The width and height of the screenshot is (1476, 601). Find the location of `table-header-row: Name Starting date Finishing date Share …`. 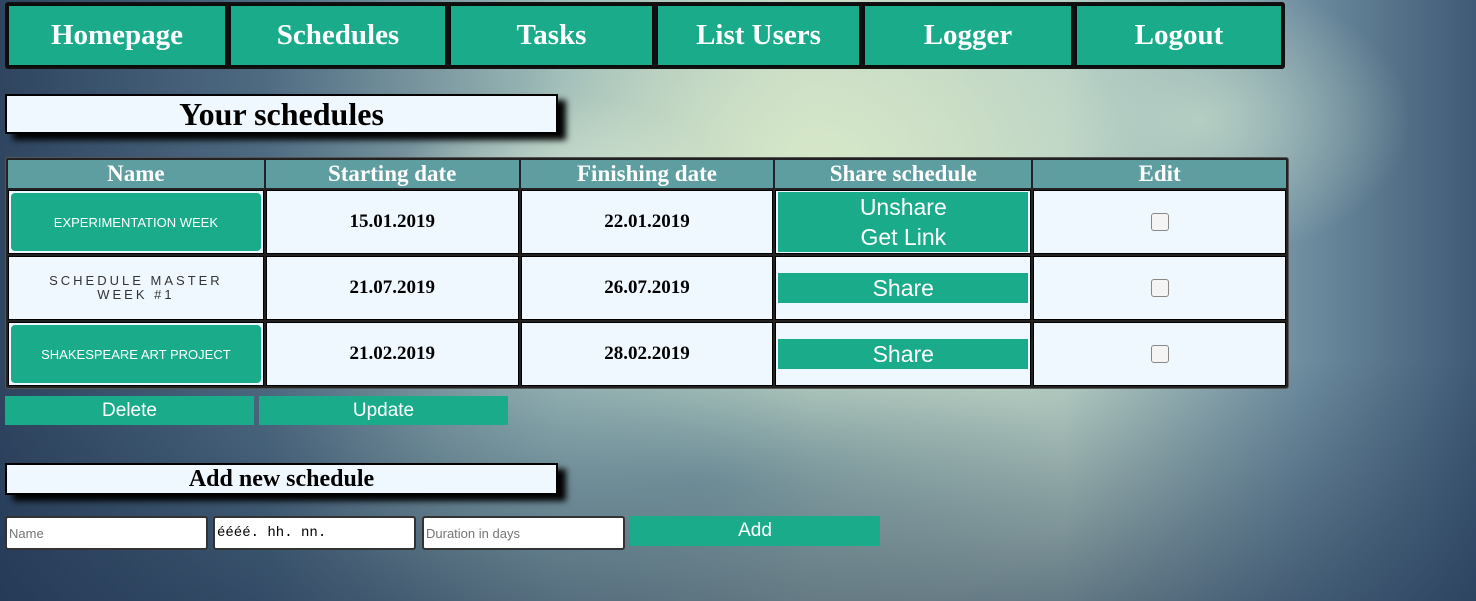

table-header-row: Name Starting date Finishing date Share … is located at coordinates (647, 174).